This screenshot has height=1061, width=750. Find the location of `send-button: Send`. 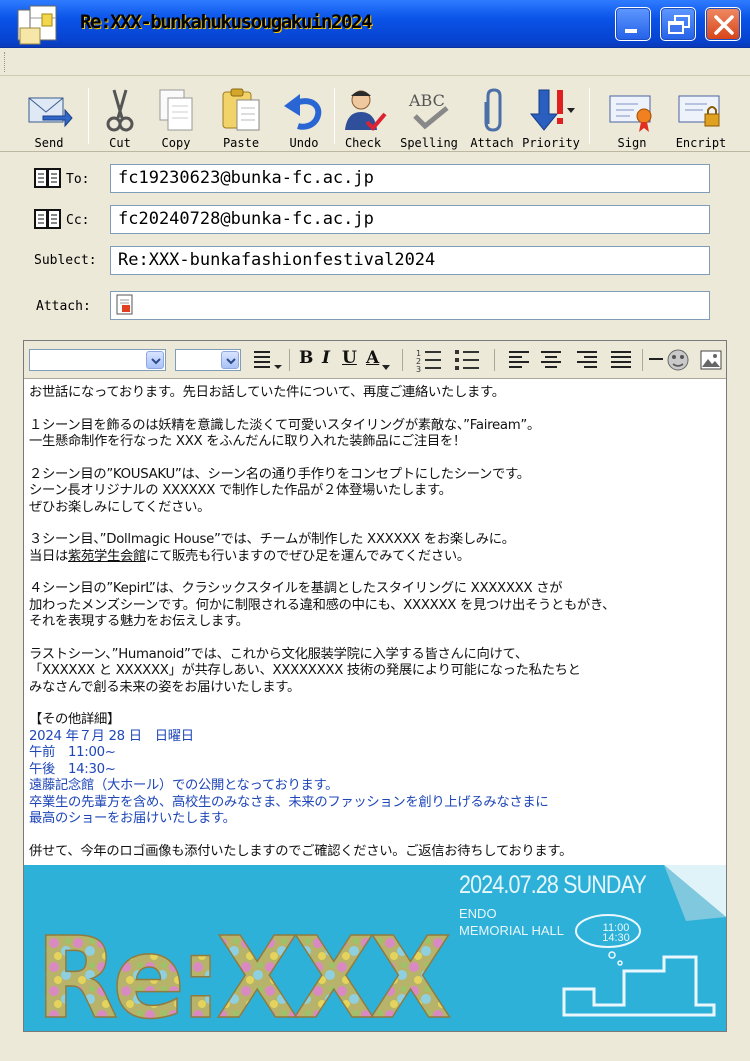

send-button: Send is located at coordinates (49, 117).